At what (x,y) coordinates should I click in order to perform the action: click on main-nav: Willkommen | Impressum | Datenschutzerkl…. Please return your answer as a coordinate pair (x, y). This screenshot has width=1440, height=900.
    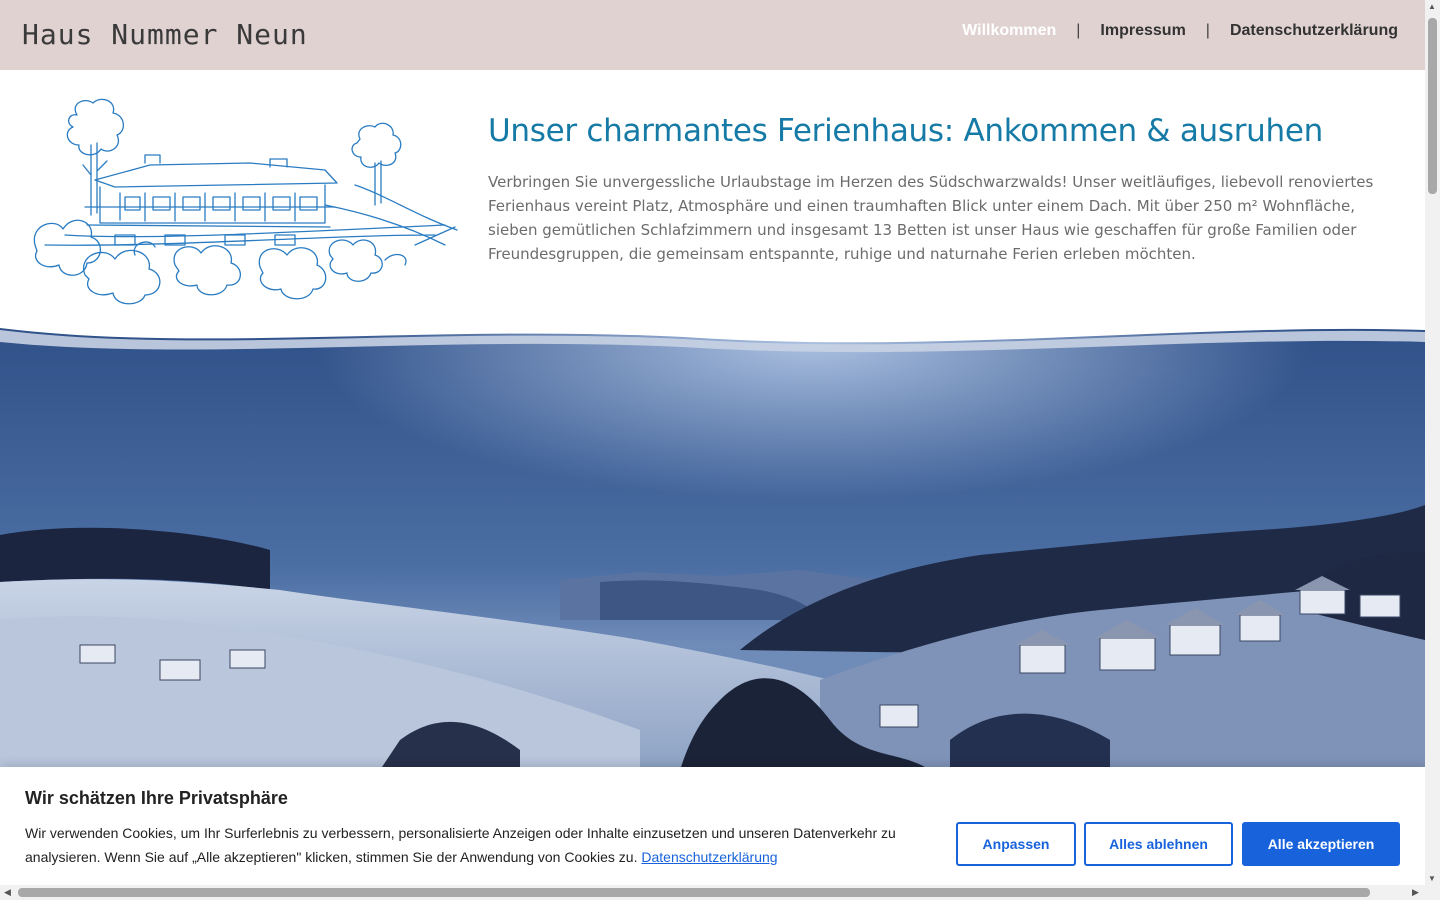
    Looking at the image, I should click on (1180, 31).